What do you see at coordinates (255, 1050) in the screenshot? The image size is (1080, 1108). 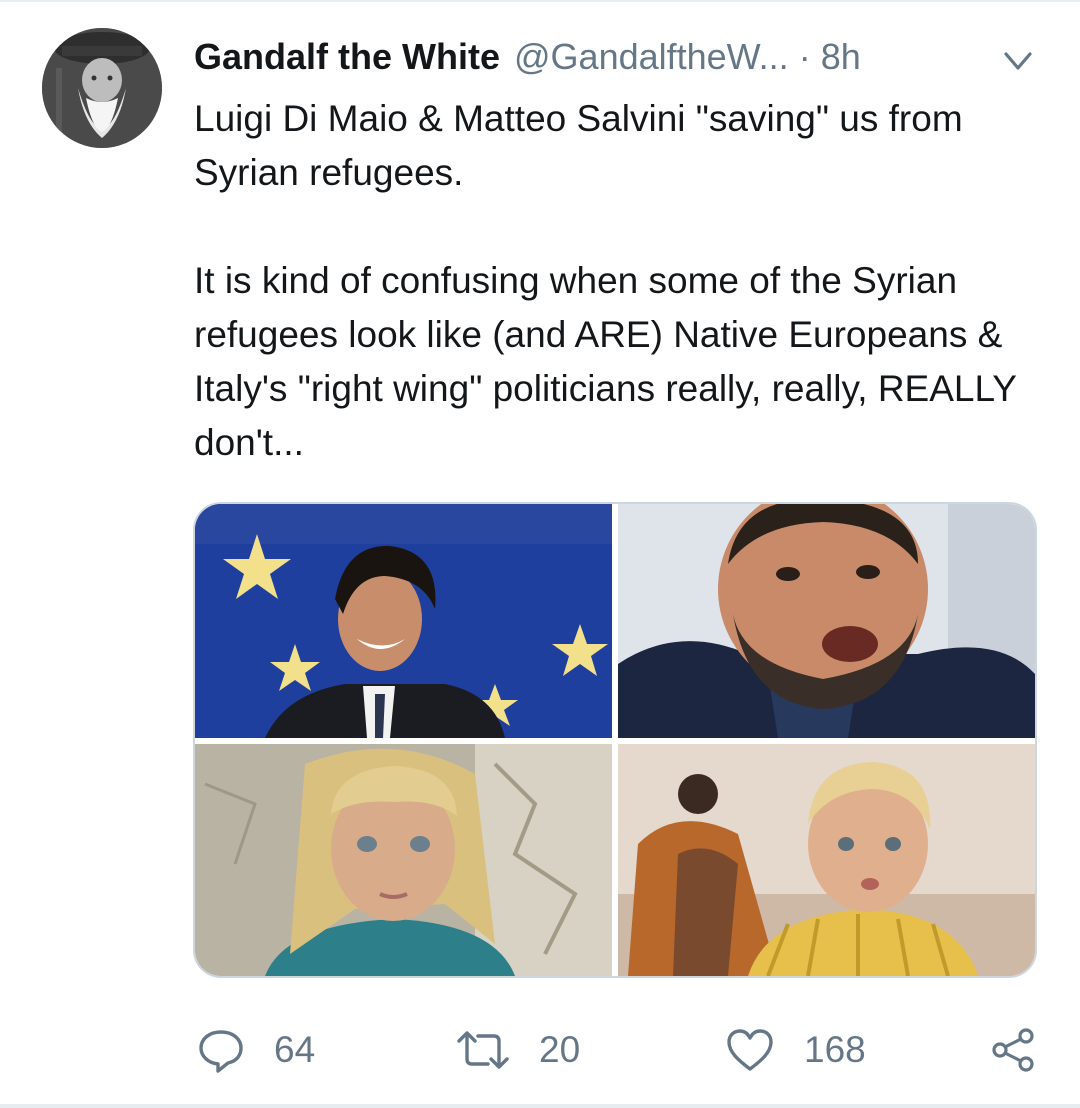 I see `reply-button: 64` at bounding box center [255, 1050].